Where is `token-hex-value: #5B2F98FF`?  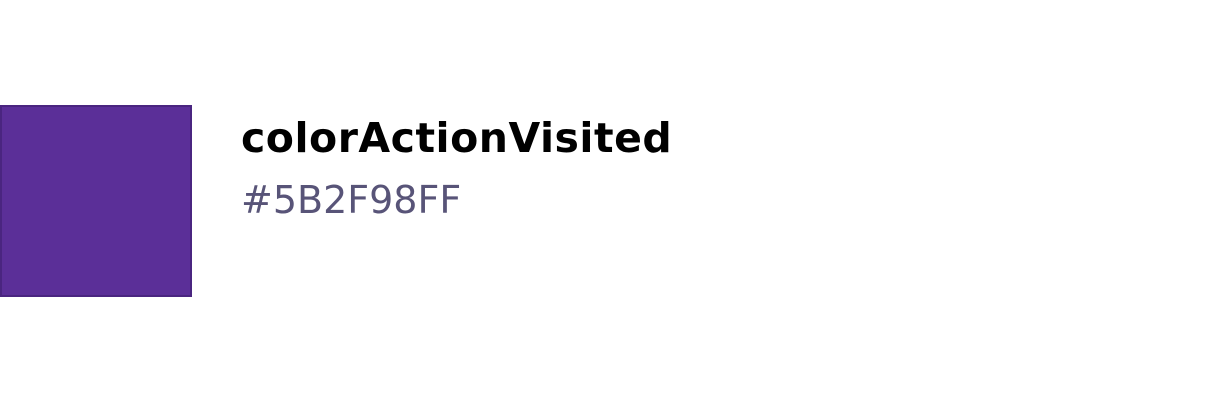 token-hex-value: #5B2F98FF is located at coordinates (351, 200).